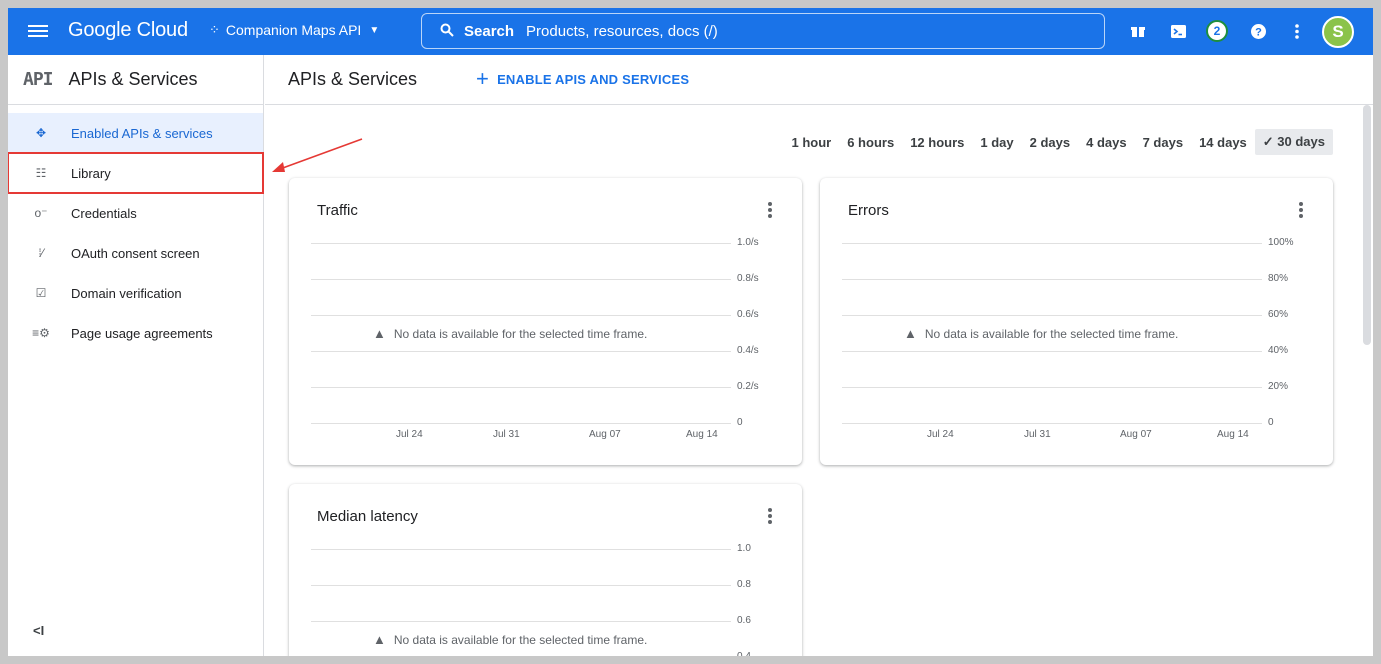  I want to click on sidebar-header: API APIs & Services, so click(135, 80).